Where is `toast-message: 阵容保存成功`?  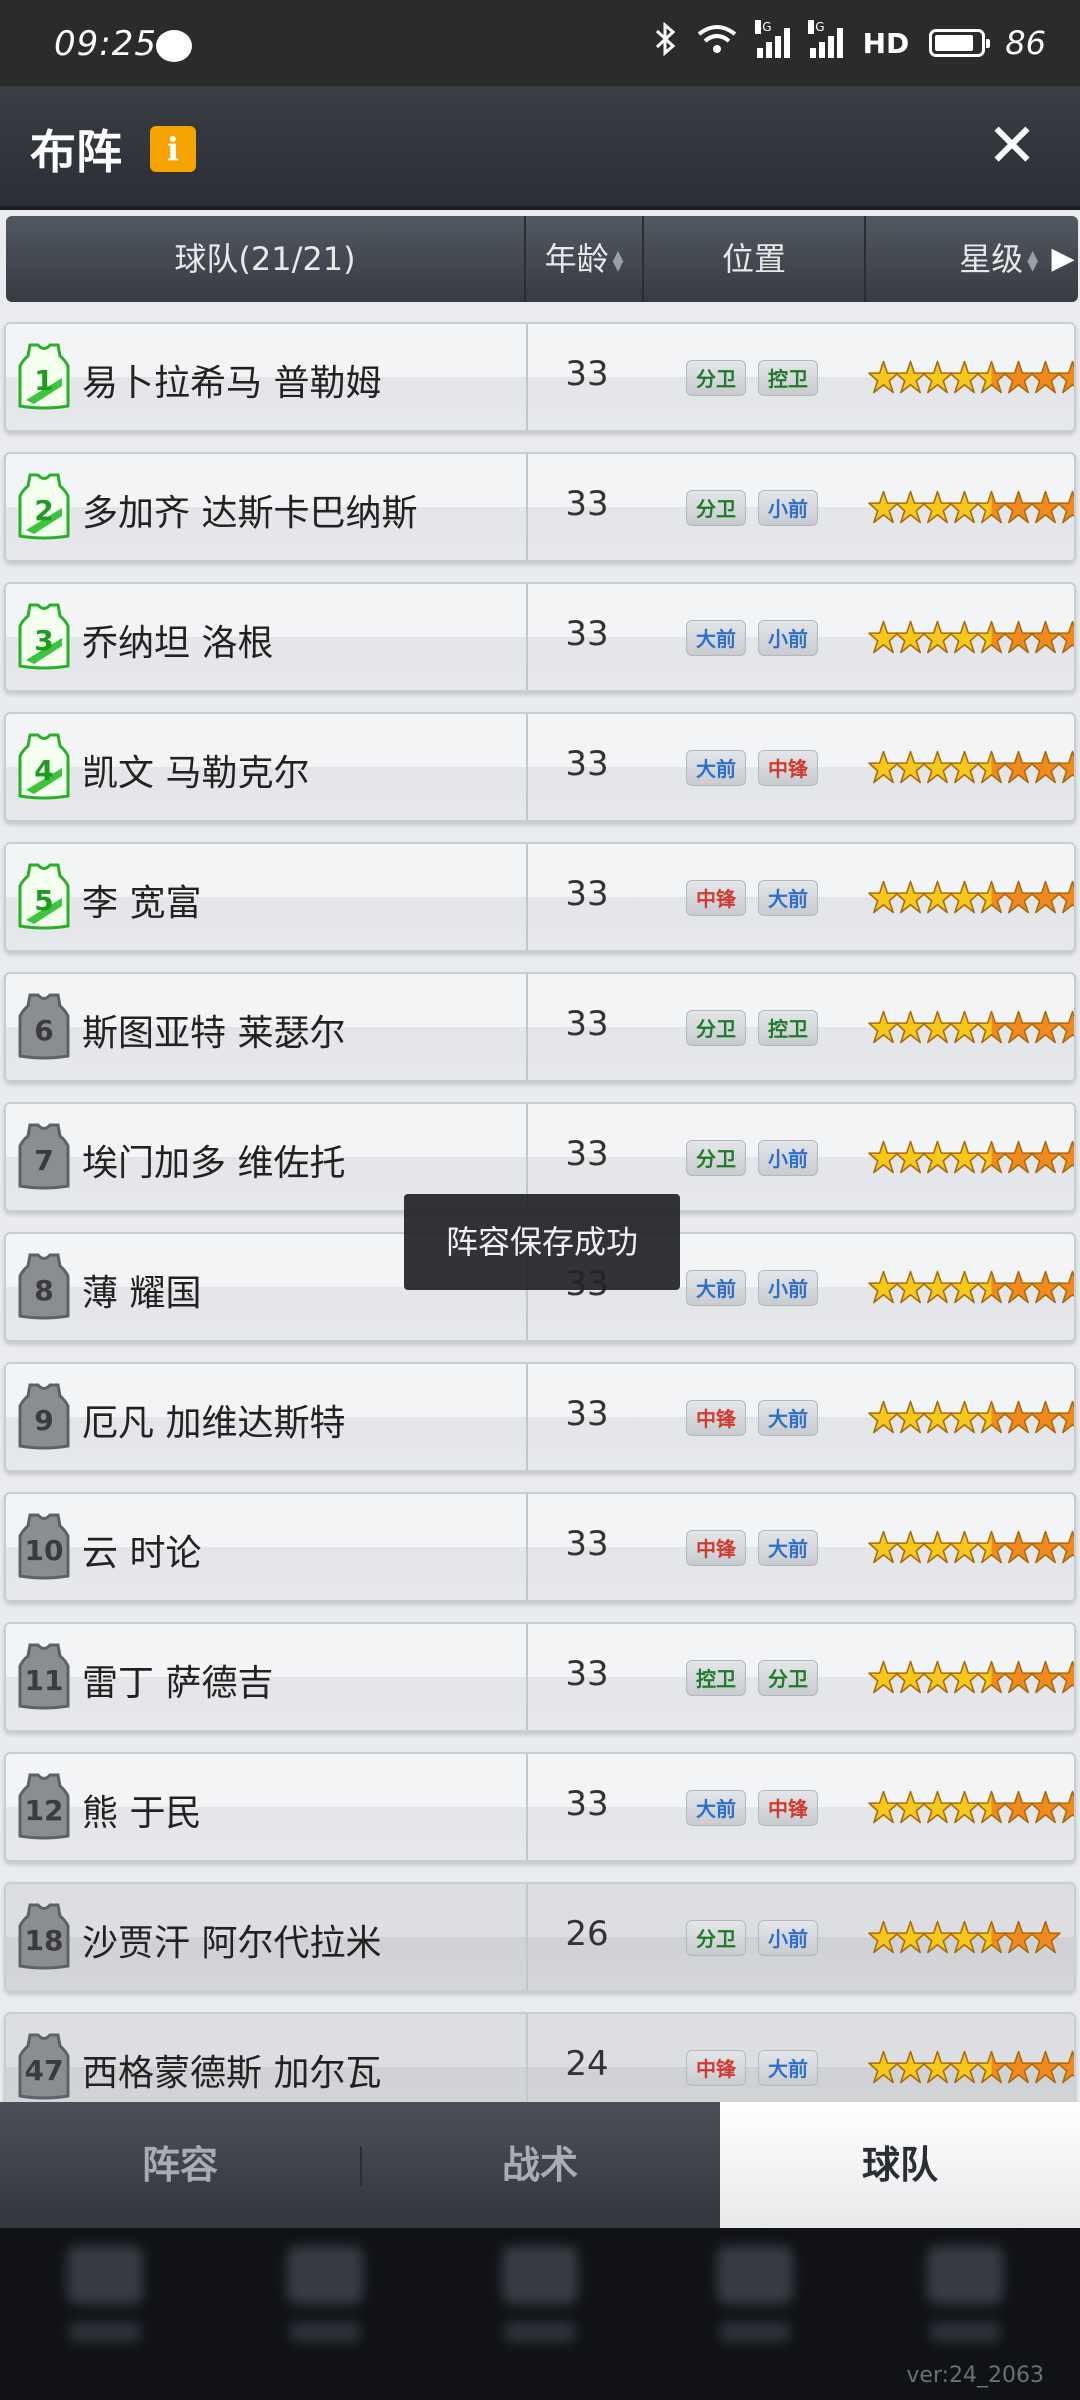
toast-message: 阵容保存成功 is located at coordinates (542, 1242).